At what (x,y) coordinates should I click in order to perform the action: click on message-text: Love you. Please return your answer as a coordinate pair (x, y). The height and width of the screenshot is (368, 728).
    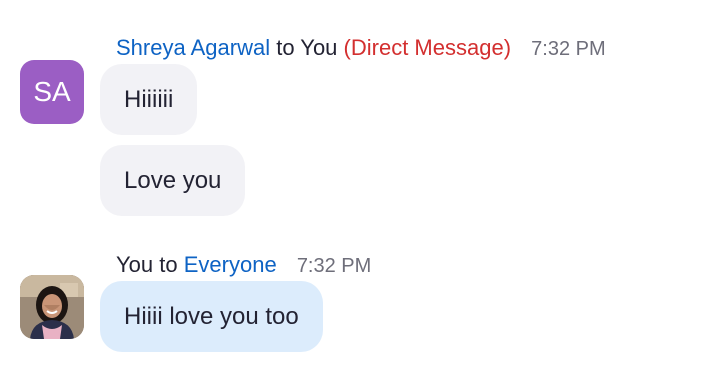
    Looking at the image, I should click on (173, 180).